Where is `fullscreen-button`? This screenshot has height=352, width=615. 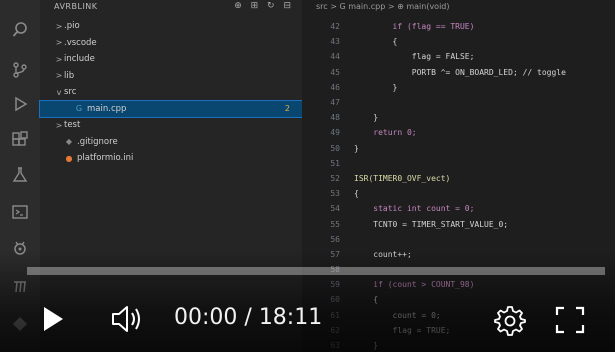 fullscreen-button is located at coordinates (570, 320).